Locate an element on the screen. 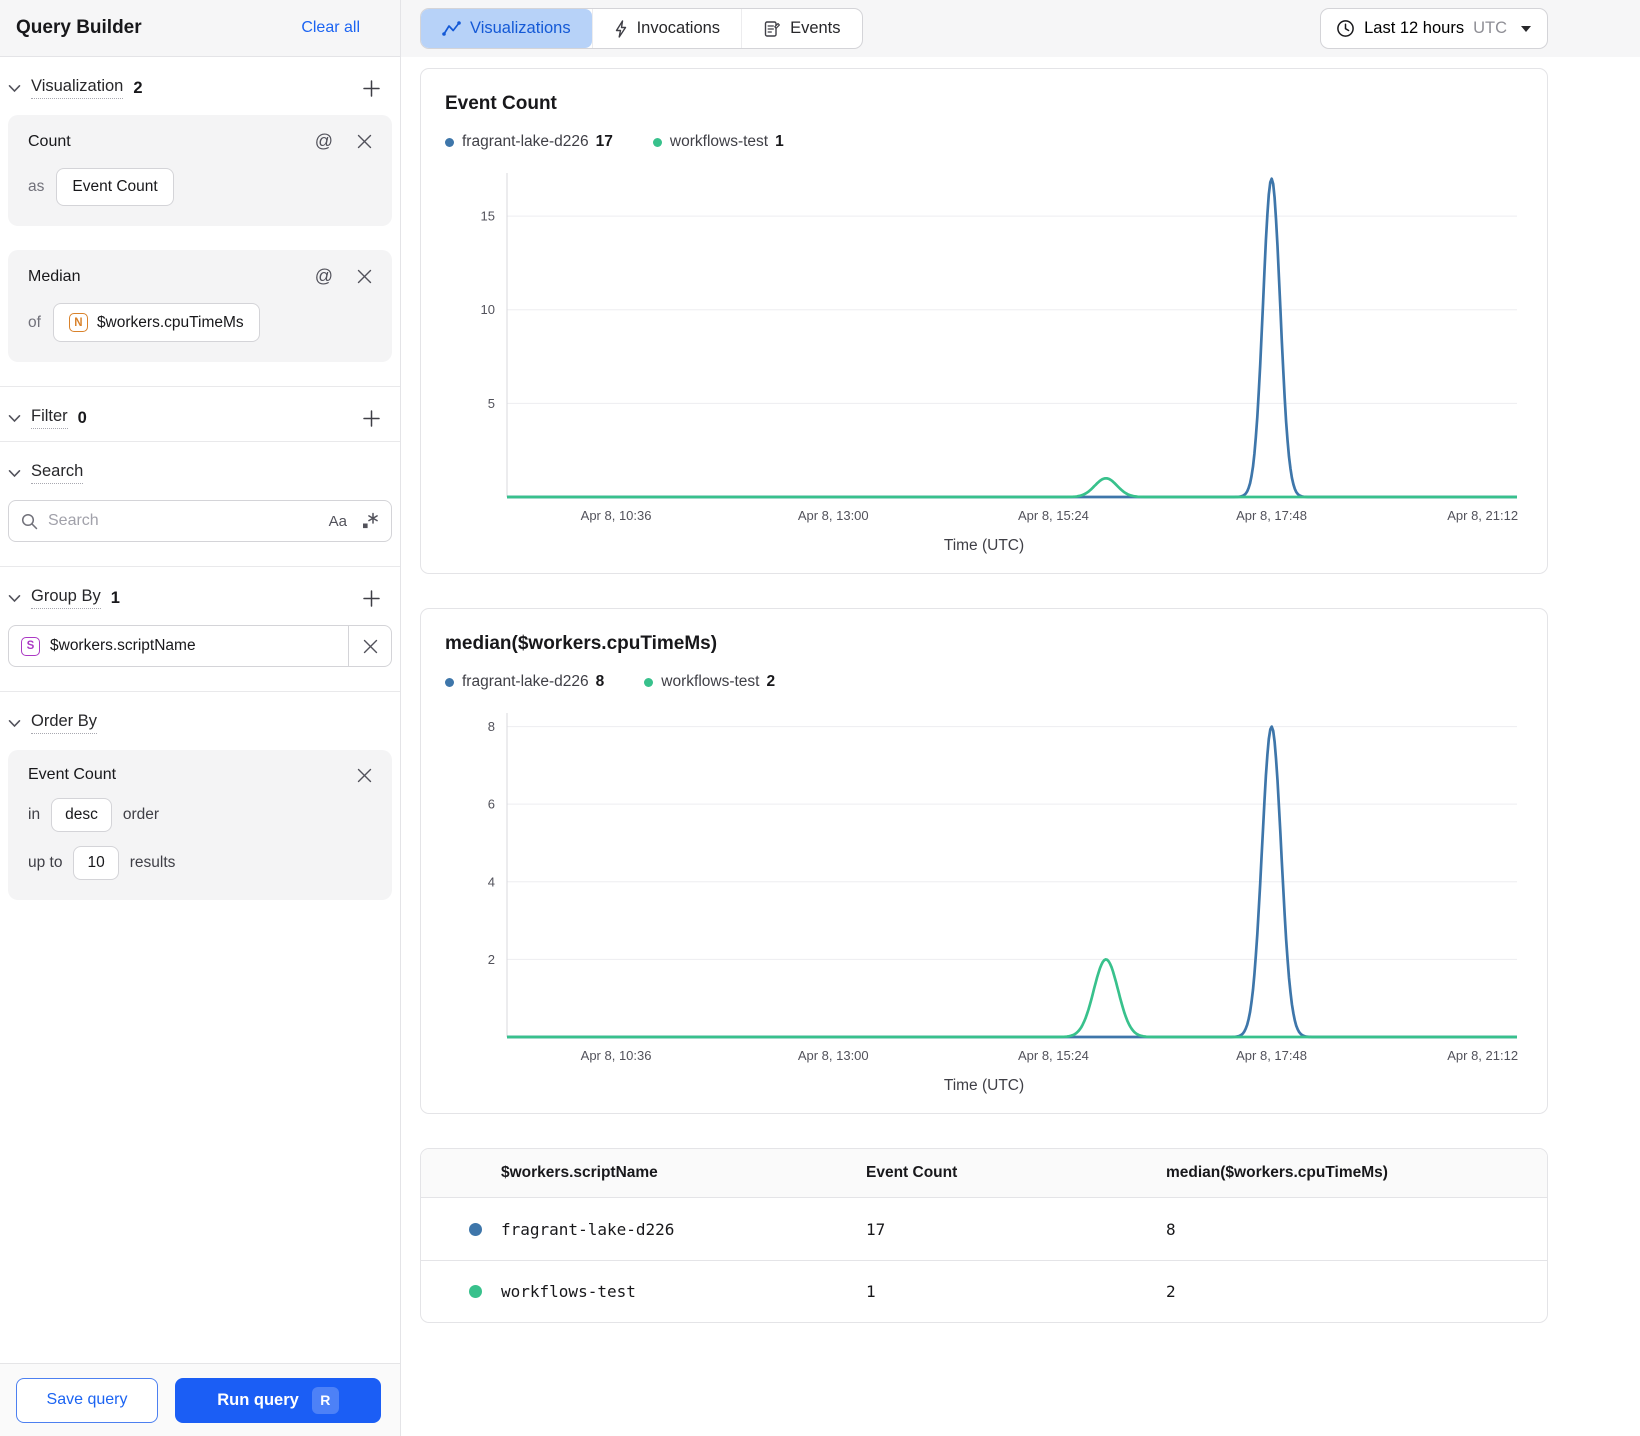  order-by-field: Event Count is located at coordinates (72, 774).